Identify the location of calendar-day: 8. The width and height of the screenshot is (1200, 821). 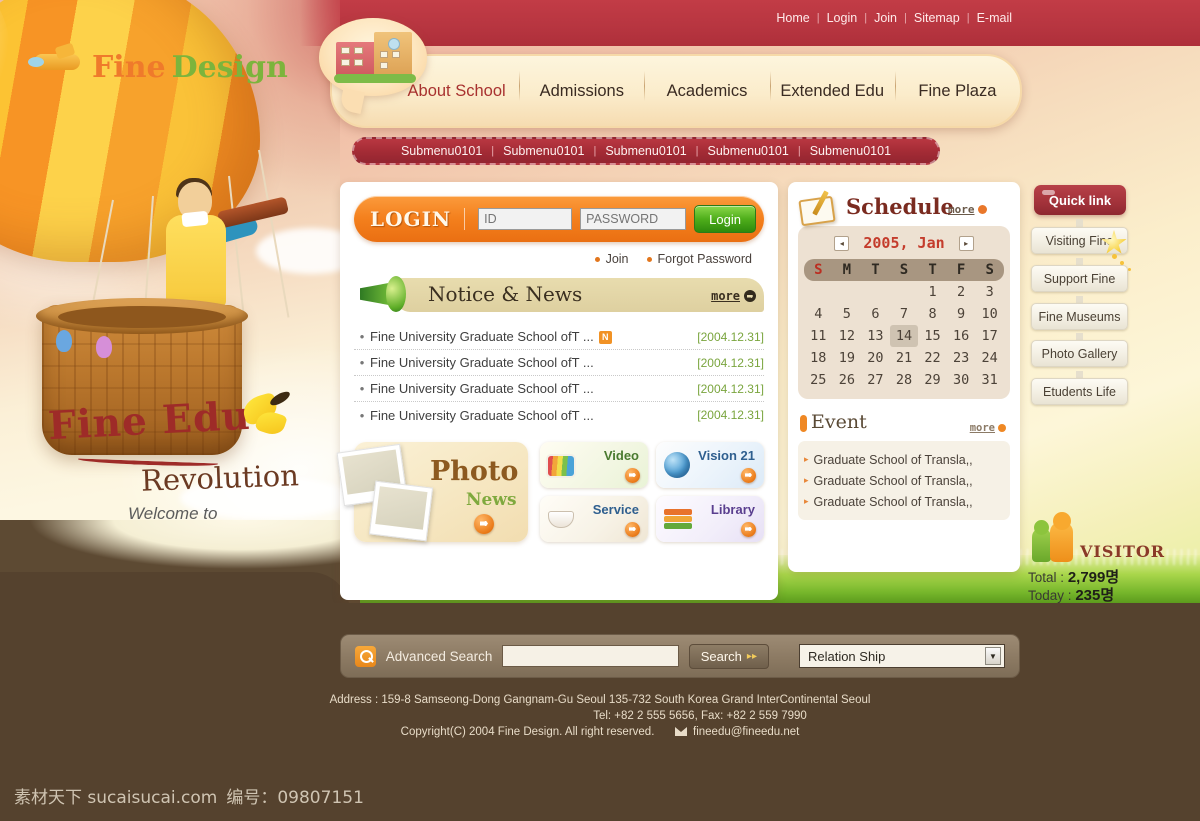
(932, 314).